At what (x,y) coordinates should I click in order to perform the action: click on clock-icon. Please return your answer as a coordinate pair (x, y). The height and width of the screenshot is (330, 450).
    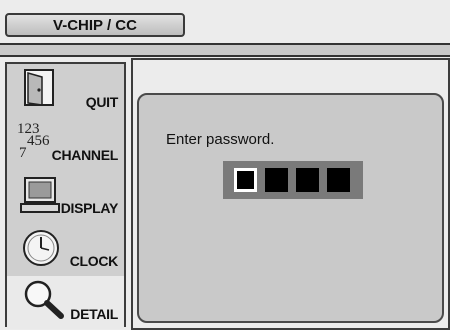
    Looking at the image, I should click on (41, 248).